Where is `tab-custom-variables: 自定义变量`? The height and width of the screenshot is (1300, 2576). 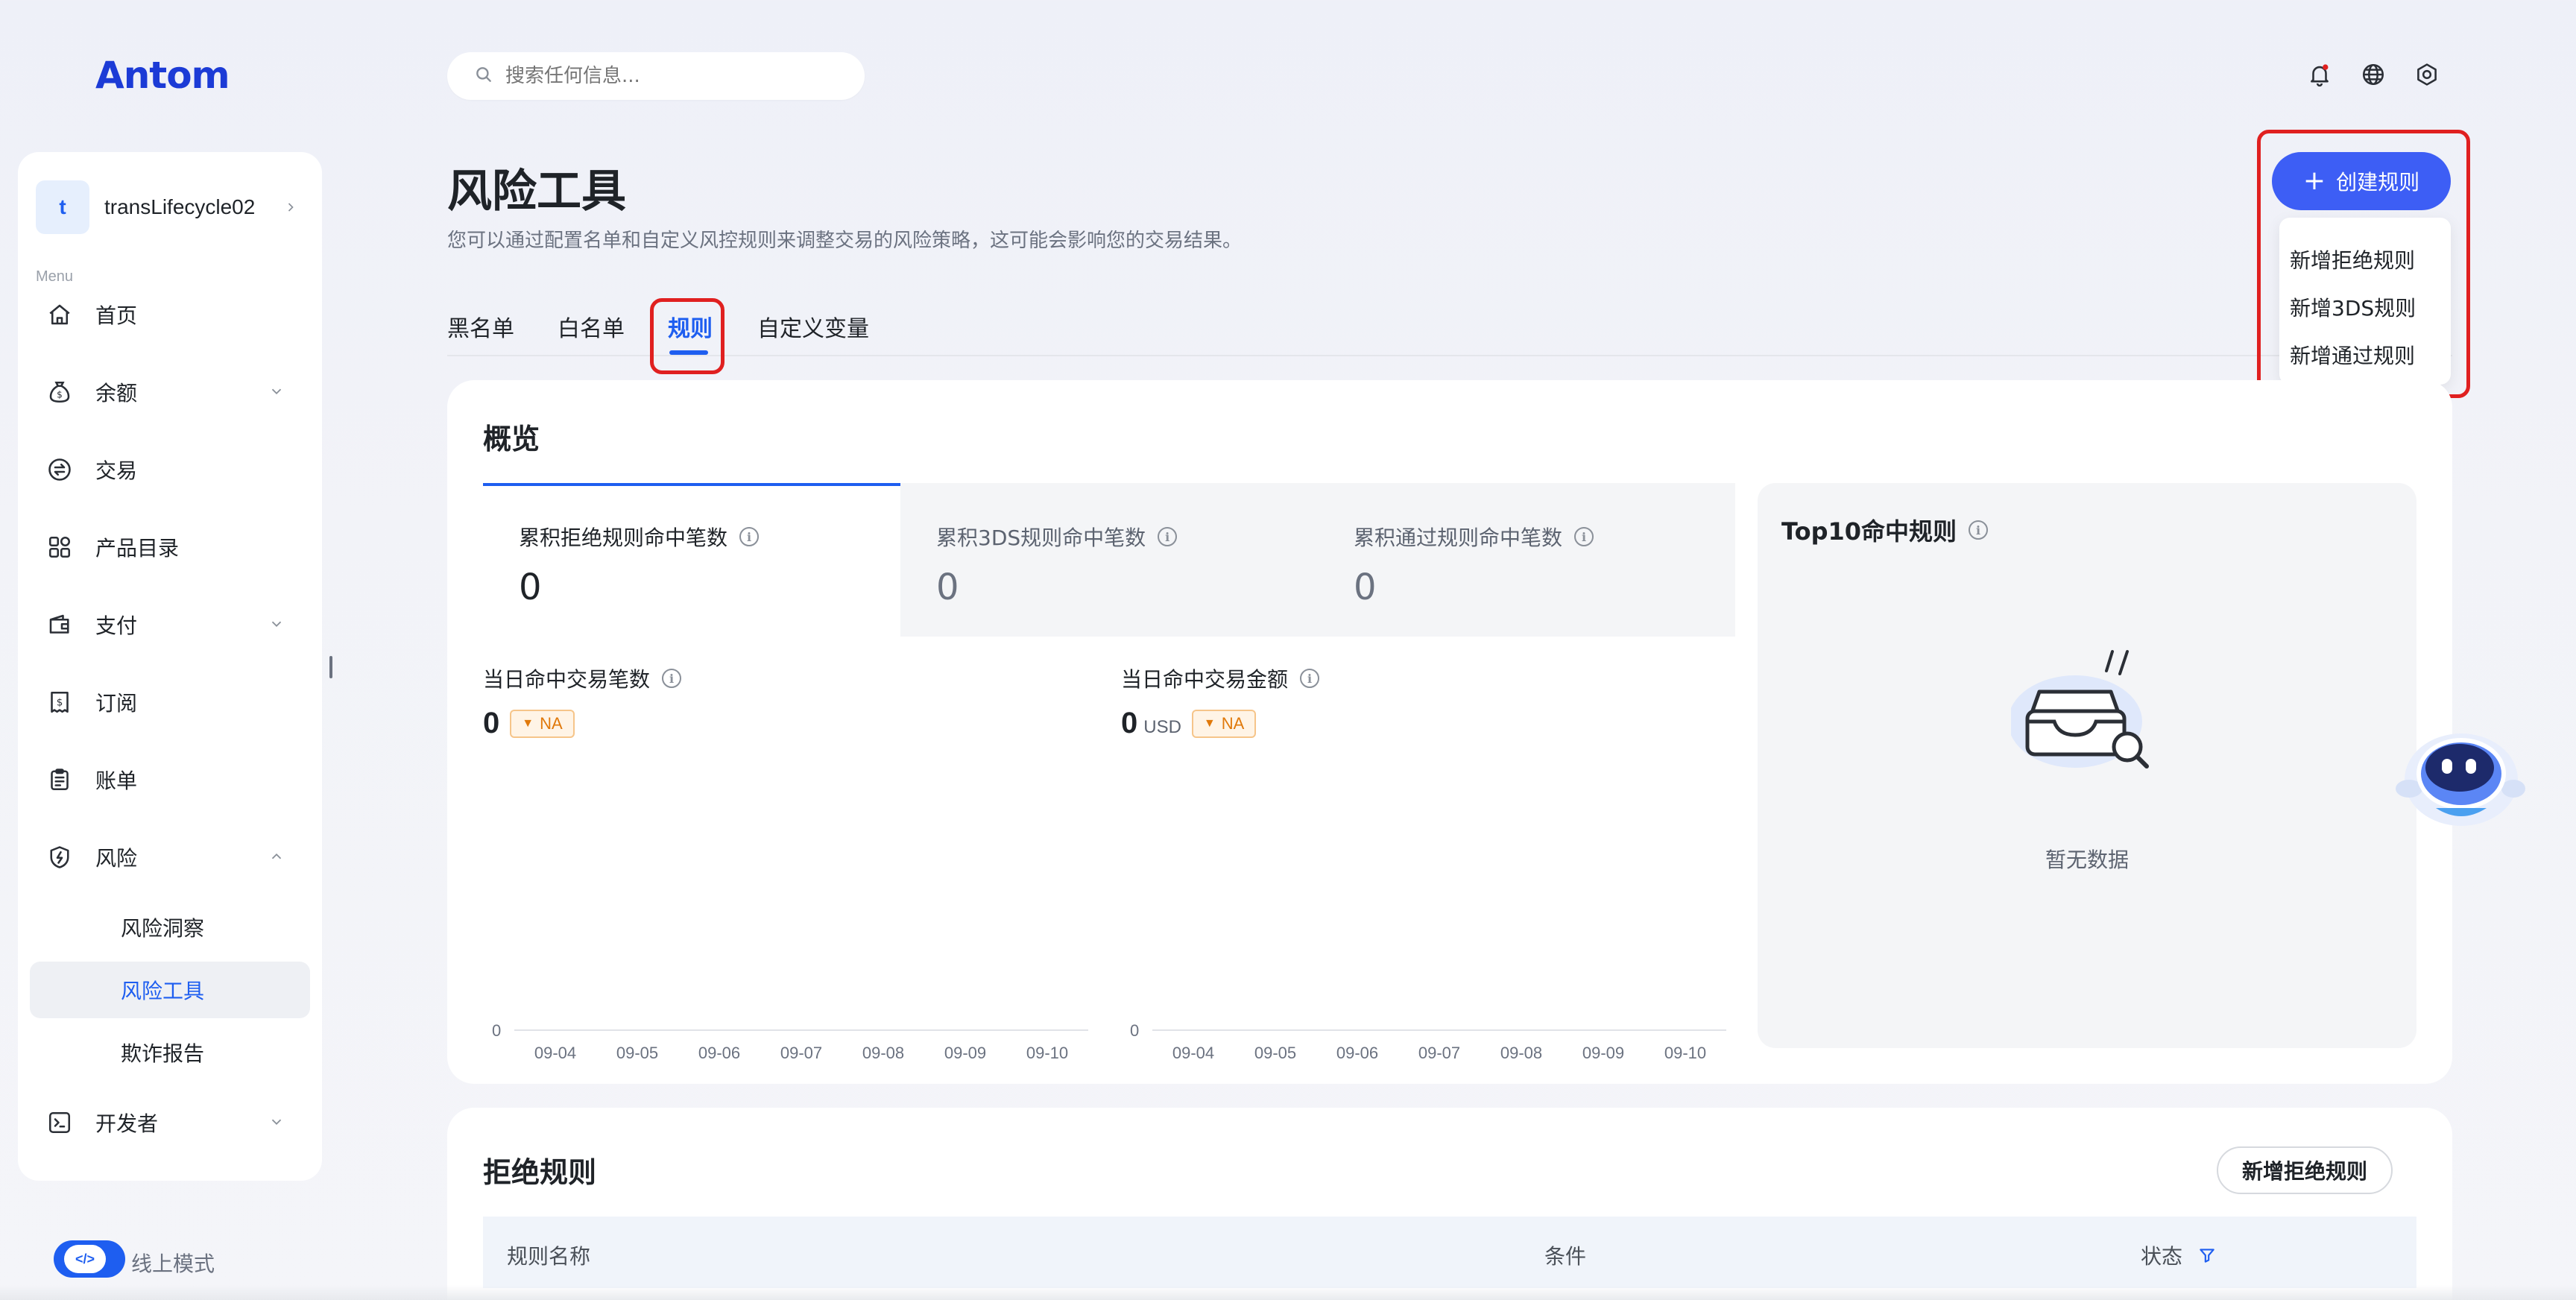
tab-custom-variables: 自定义变量 is located at coordinates (813, 327).